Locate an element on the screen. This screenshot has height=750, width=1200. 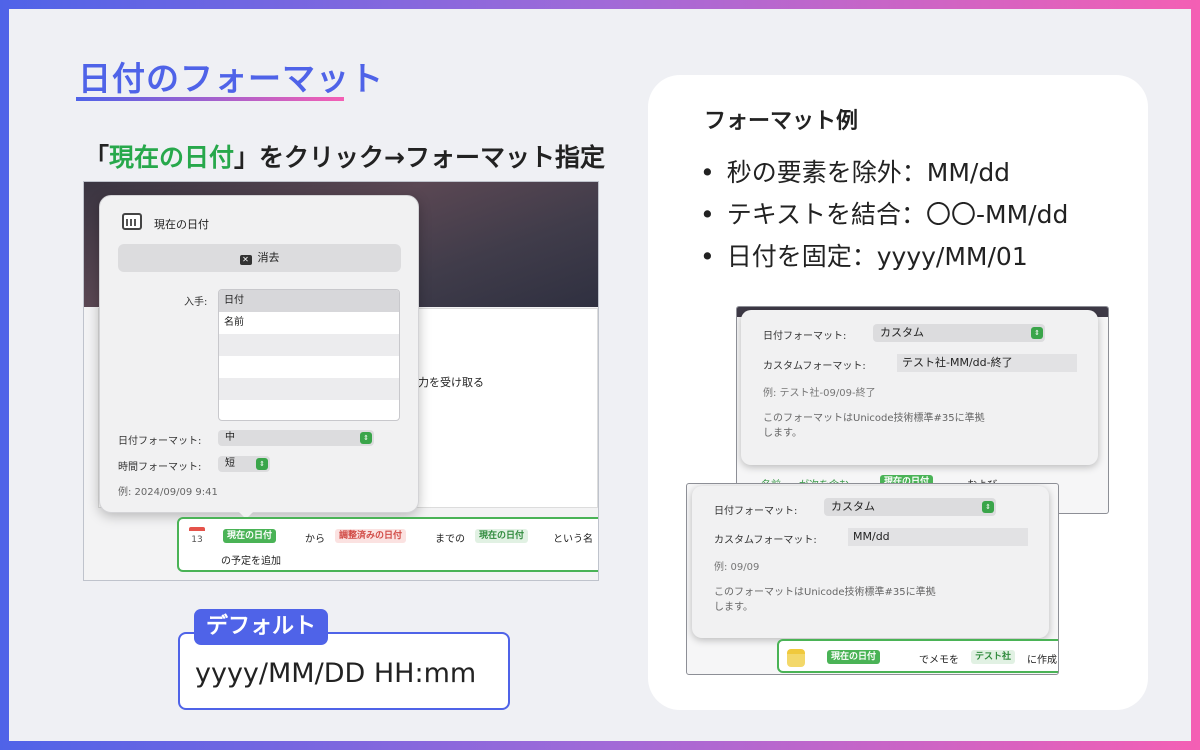
action-line2: の予定を追加 is located at coordinates (251, 561).